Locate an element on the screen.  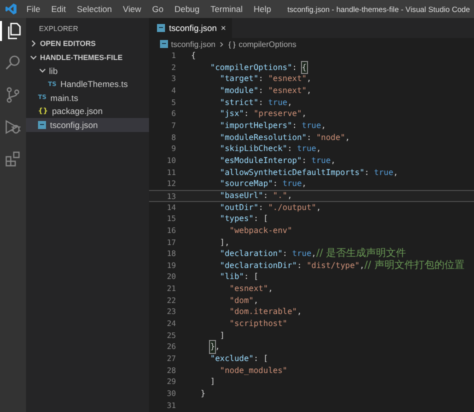
code-line: "target": "esnext", is located at coordinates (265, 79).